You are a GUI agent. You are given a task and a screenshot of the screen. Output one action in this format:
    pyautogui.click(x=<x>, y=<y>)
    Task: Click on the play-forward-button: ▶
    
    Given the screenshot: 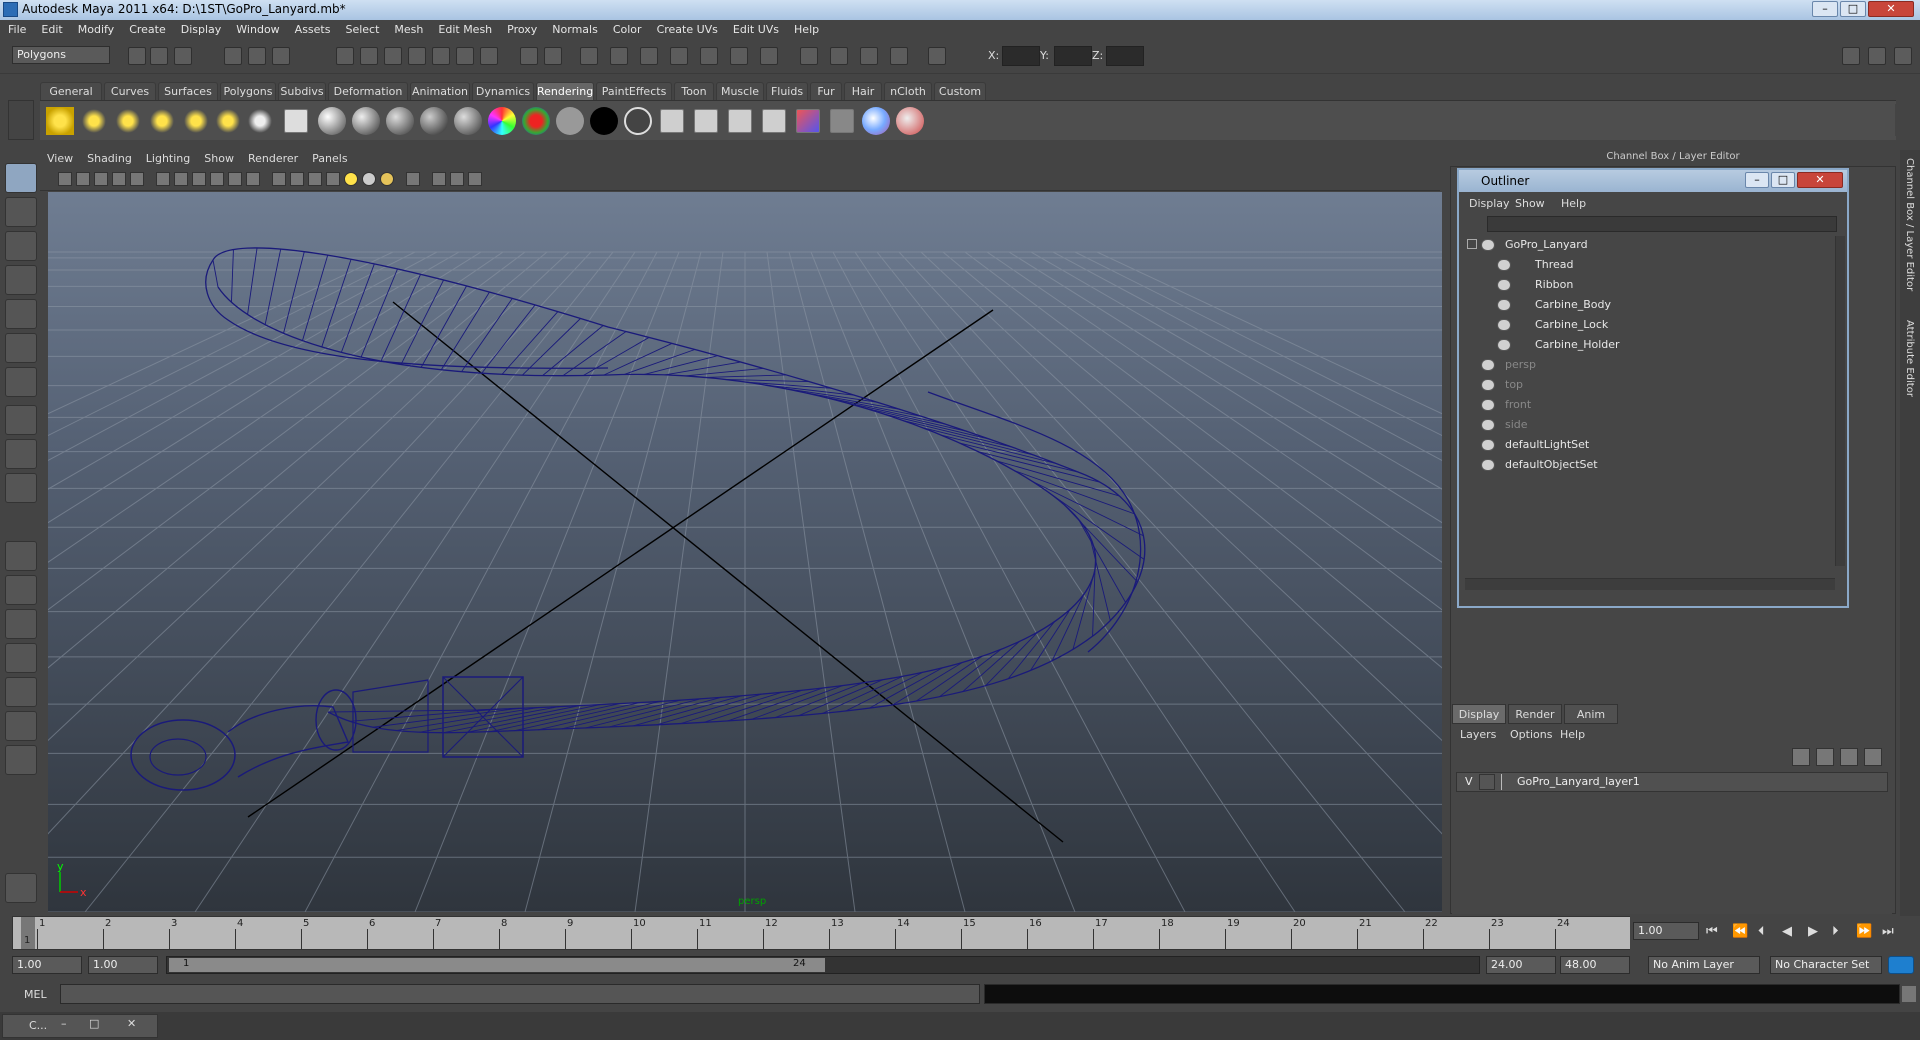 What is the action you would take?
    pyautogui.click(x=1813, y=931)
    